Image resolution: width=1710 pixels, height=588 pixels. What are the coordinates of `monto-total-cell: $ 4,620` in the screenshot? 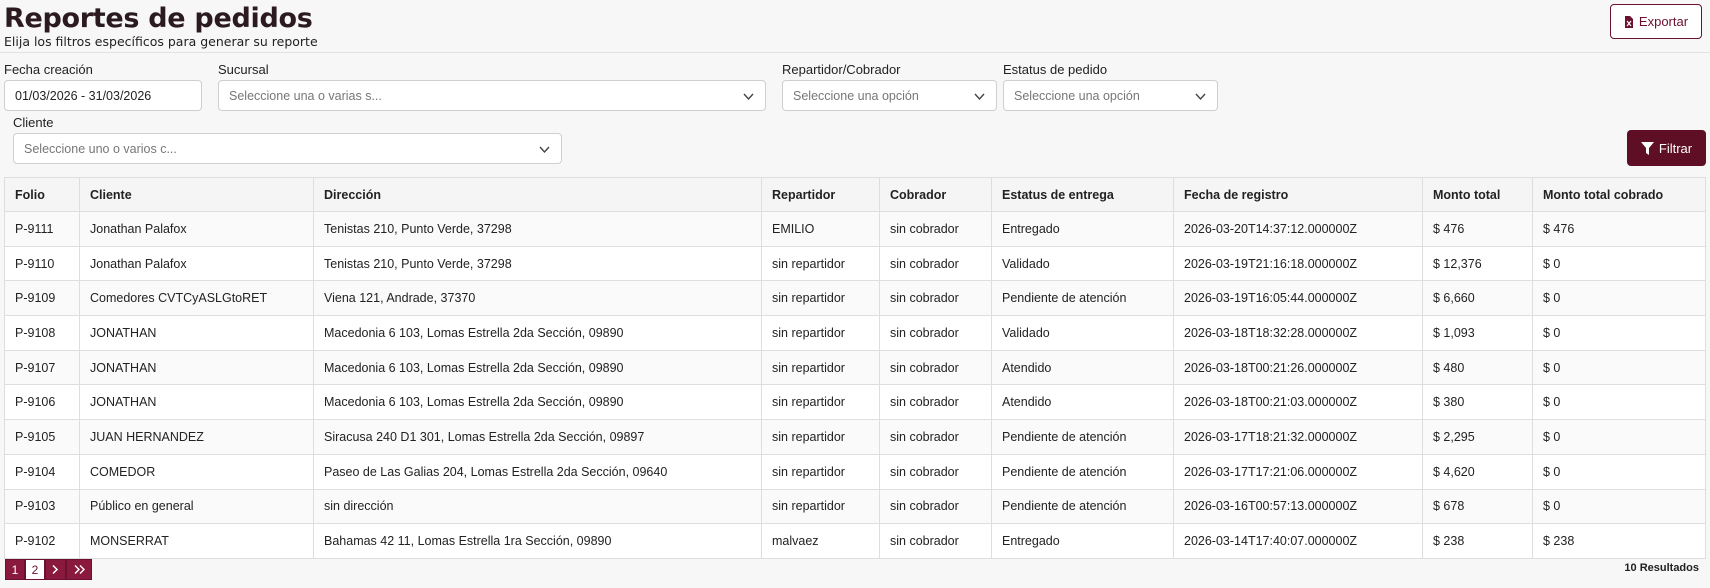 It's located at (1477, 471).